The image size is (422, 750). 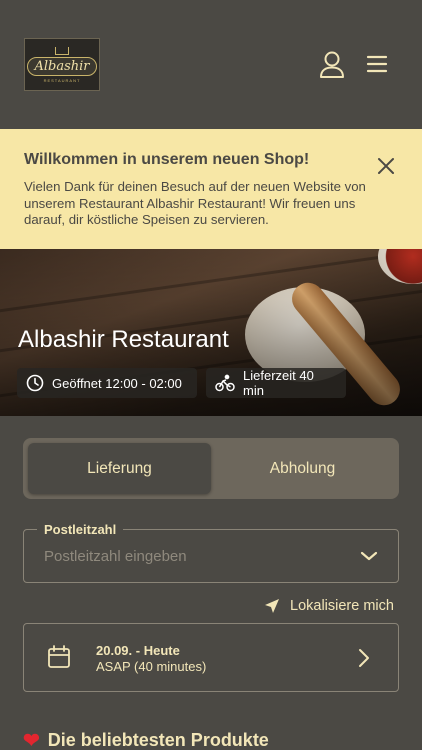 What do you see at coordinates (31, 739) in the screenshot?
I see `heart-icon: ❤` at bounding box center [31, 739].